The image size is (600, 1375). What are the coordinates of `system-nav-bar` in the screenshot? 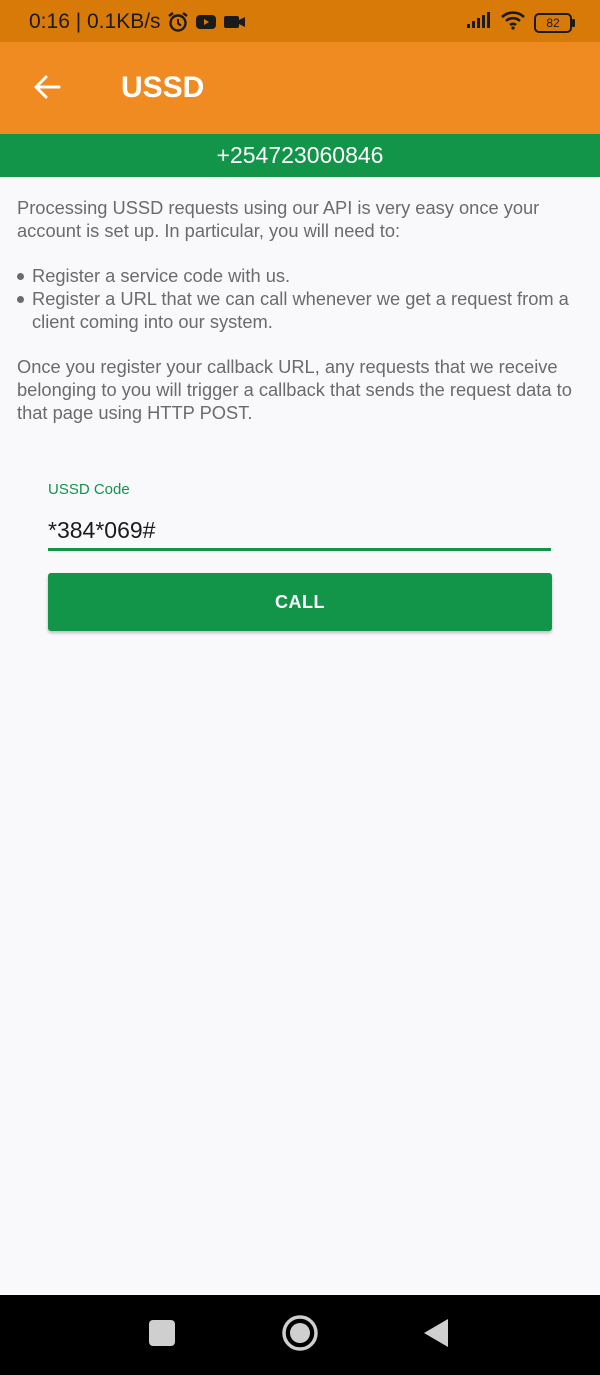 It's located at (300, 1335).